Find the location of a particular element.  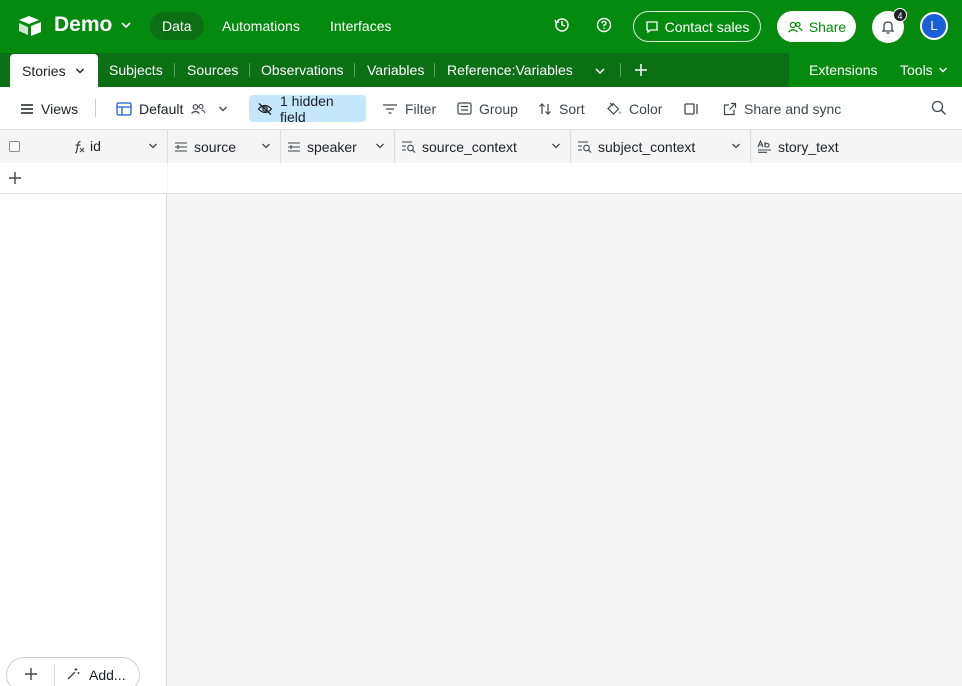

share-label: Share is located at coordinates (827, 26).